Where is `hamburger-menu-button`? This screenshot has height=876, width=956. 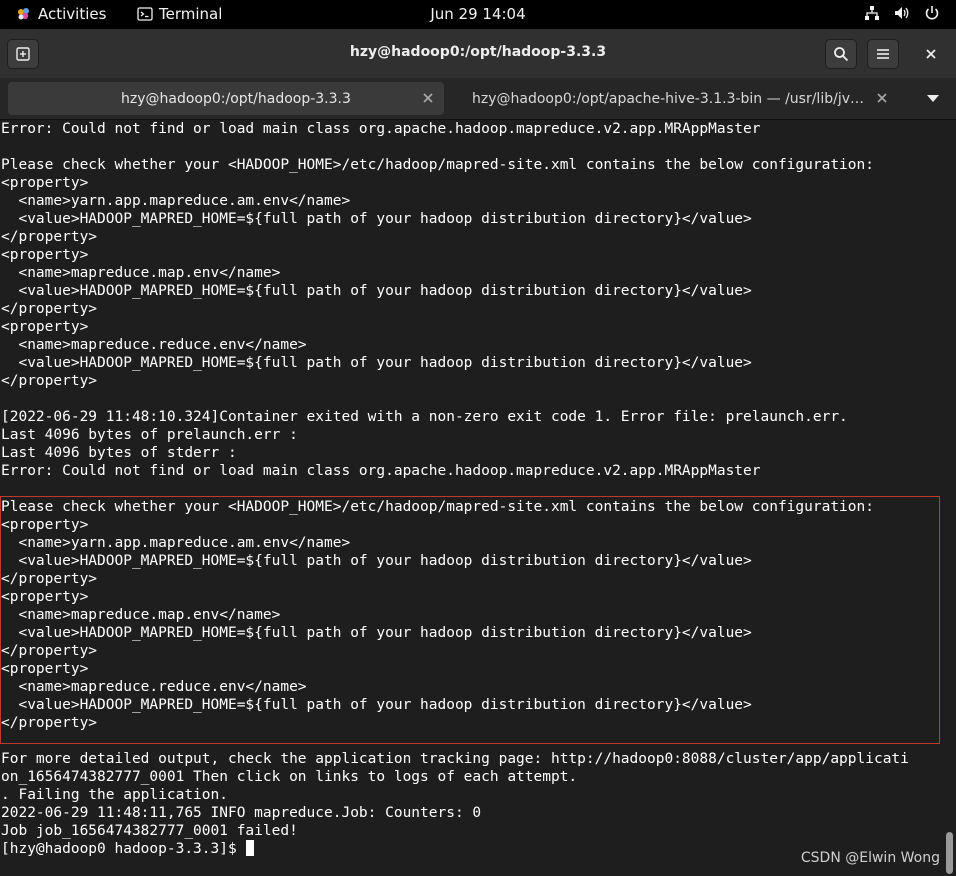
hamburger-menu-button is located at coordinates (883, 54).